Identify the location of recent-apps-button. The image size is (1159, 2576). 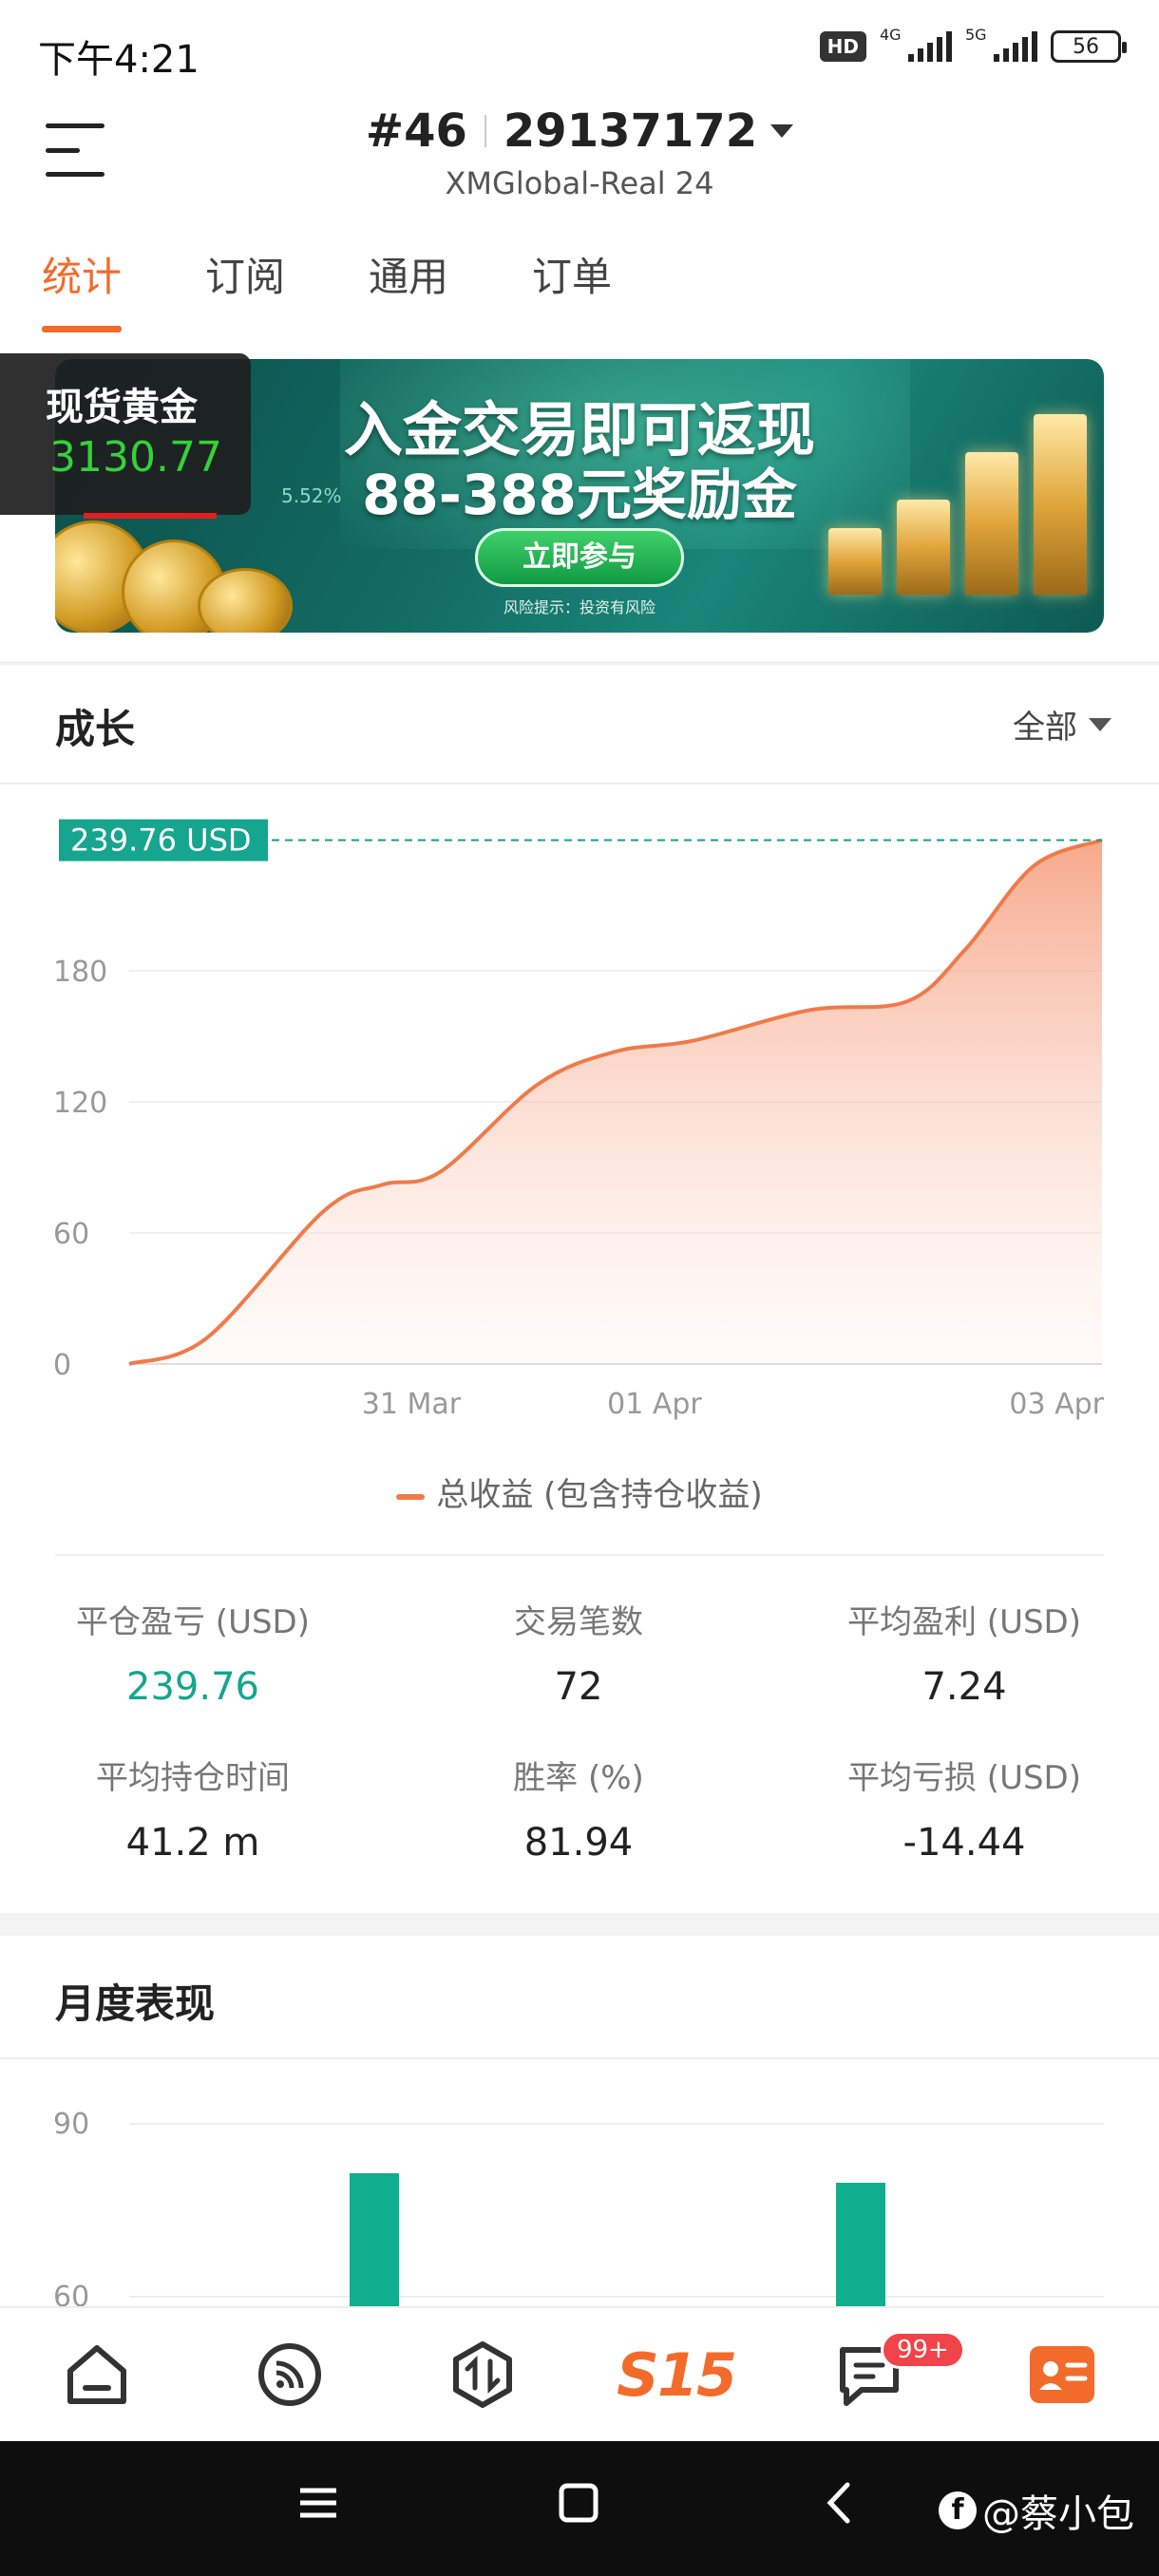
(318, 2504).